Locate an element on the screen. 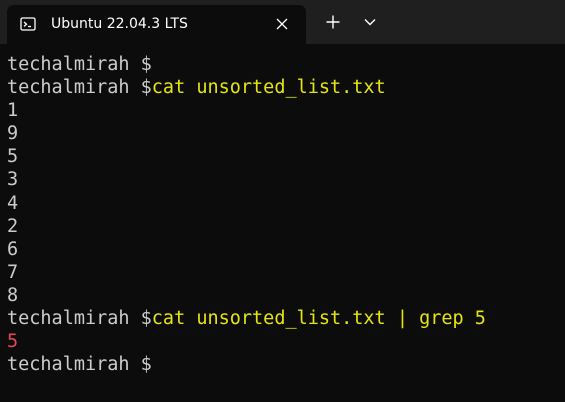 The image size is (565, 402). output-line: 3 is located at coordinates (284, 179).